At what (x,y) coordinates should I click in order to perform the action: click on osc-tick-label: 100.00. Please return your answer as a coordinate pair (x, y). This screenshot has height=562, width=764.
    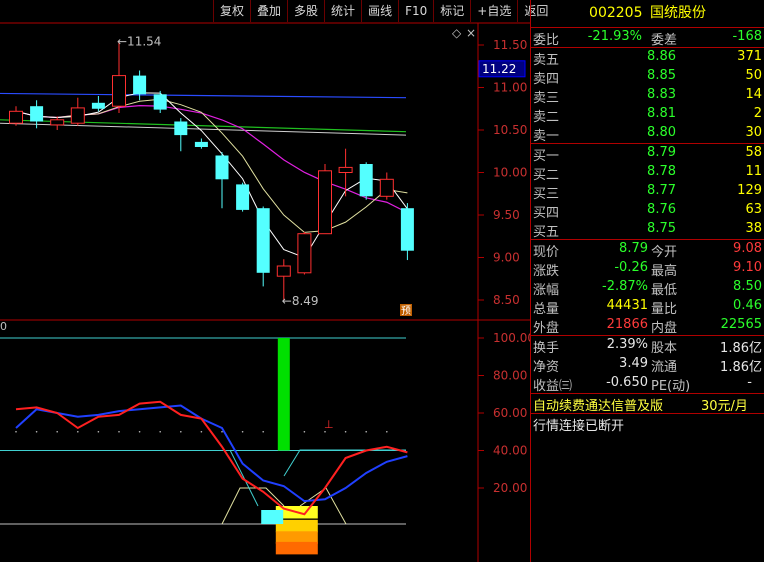
    Looking at the image, I should click on (511, 338).